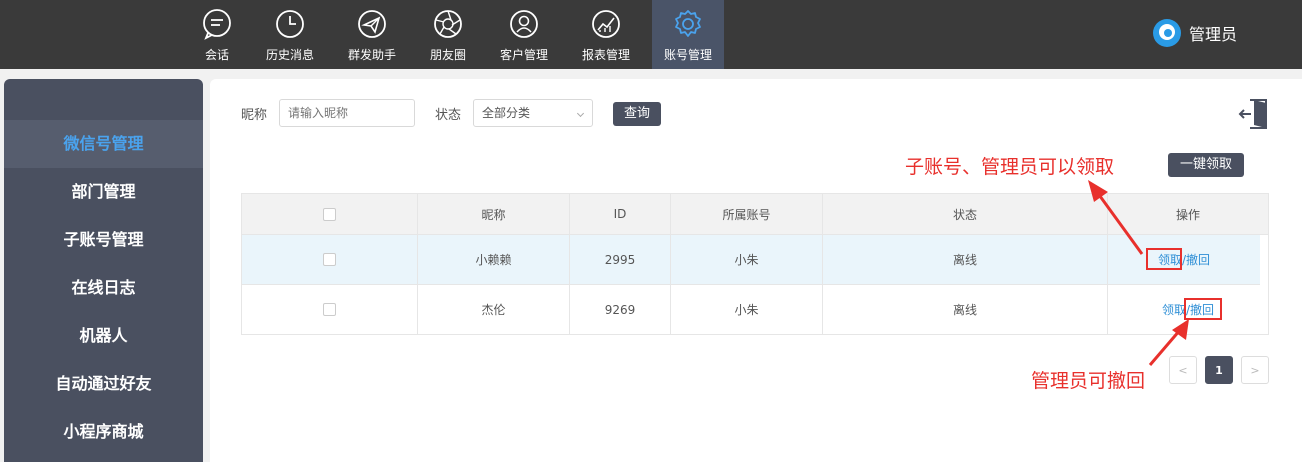  I want to click on query-button: 查询, so click(637, 114).